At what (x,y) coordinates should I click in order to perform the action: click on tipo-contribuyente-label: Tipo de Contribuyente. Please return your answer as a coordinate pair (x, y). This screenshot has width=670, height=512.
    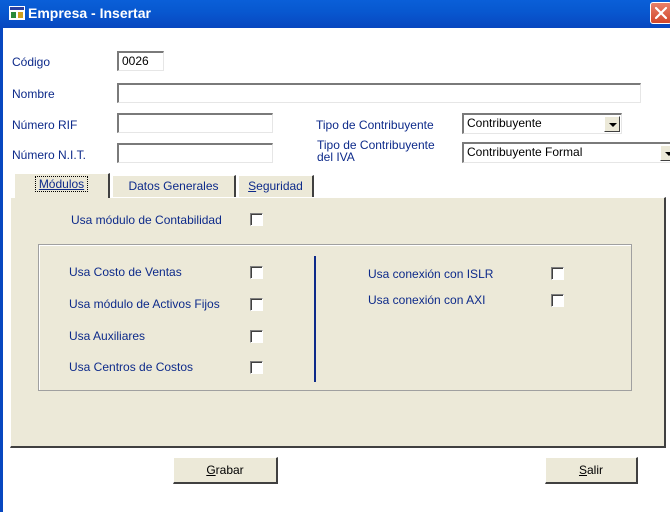
    Looking at the image, I should click on (375, 125).